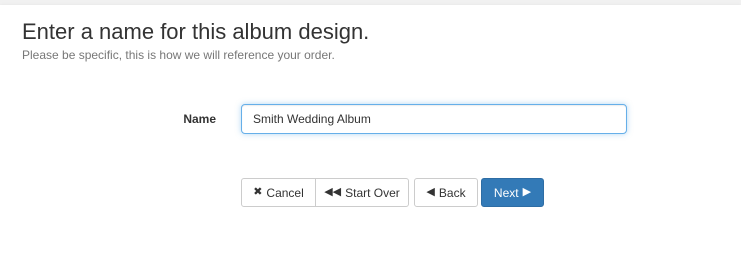 This screenshot has width=741, height=273. I want to click on back-button: ◀ Back, so click(446, 192).